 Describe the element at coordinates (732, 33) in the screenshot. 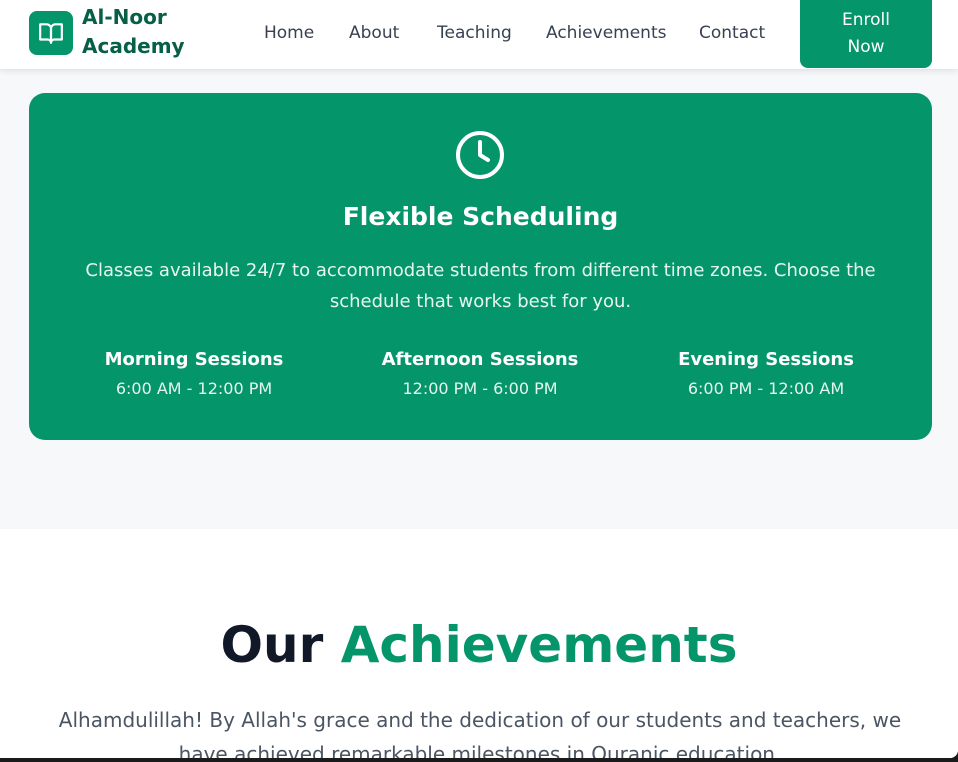

I see `nav-link-contact: Contact` at that location.